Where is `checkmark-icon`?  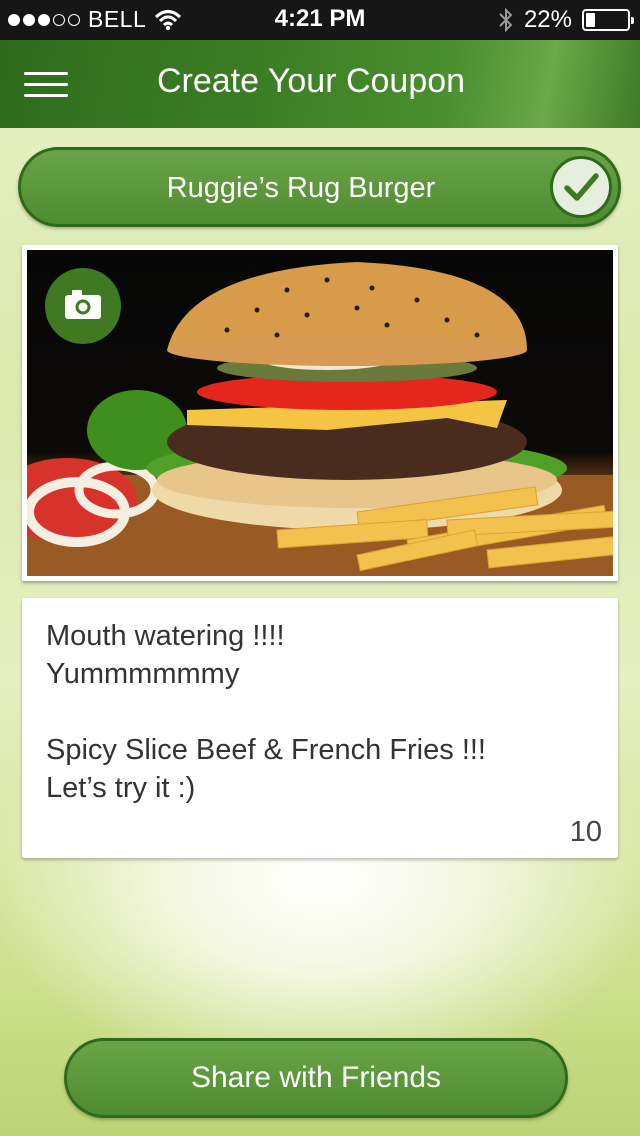 checkmark-icon is located at coordinates (581, 187).